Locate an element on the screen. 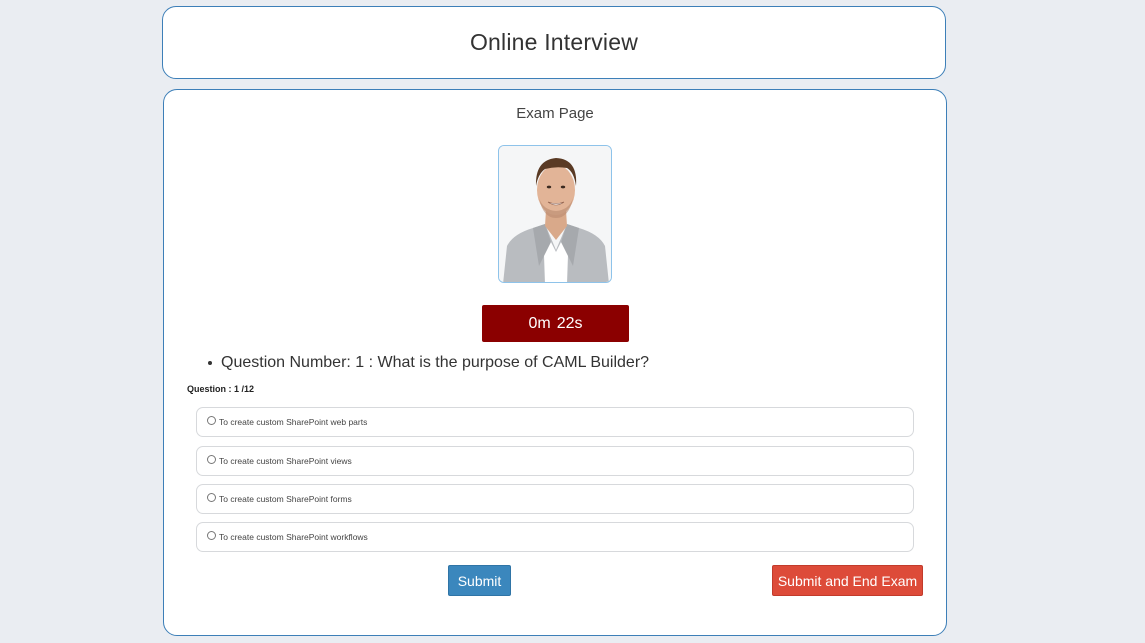 The width and height of the screenshot is (1145, 643). submit-button: Submit is located at coordinates (479, 580).